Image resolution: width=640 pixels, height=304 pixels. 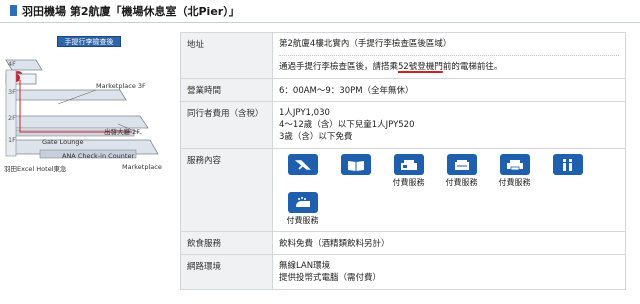 I want to click on checkin-counter-label: ANA Check-in Counter, so click(x=98, y=156).